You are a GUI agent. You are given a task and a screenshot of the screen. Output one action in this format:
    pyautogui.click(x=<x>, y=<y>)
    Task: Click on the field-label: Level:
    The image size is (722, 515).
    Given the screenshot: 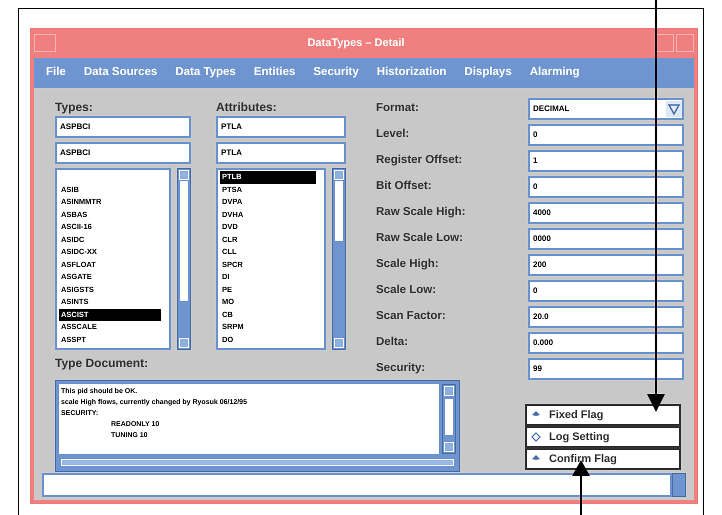 What is the action you would take?
    pyautogui.click(x=393, y=134)
    